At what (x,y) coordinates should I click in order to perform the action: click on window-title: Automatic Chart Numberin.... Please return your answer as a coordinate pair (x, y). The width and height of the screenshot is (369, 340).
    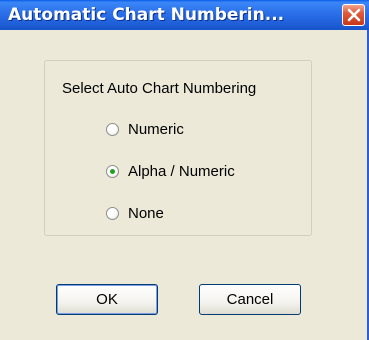
    Looking at the image, I should click on (146, 15).